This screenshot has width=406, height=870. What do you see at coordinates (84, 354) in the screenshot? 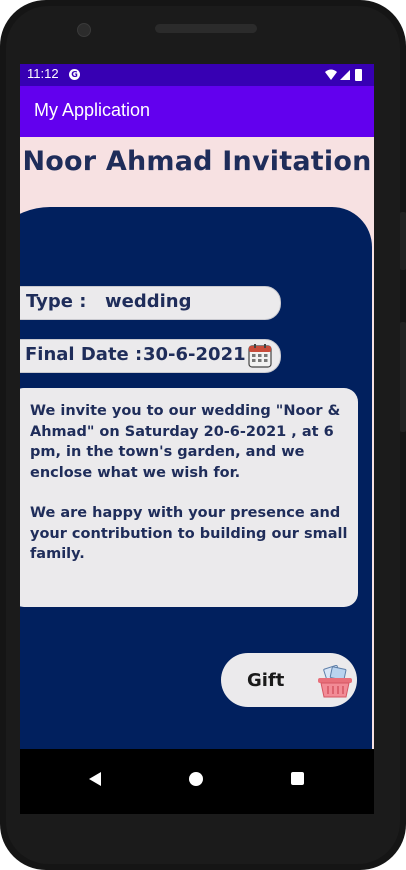
I see `date-label: Final Date :` at bounding box center [84, 354].